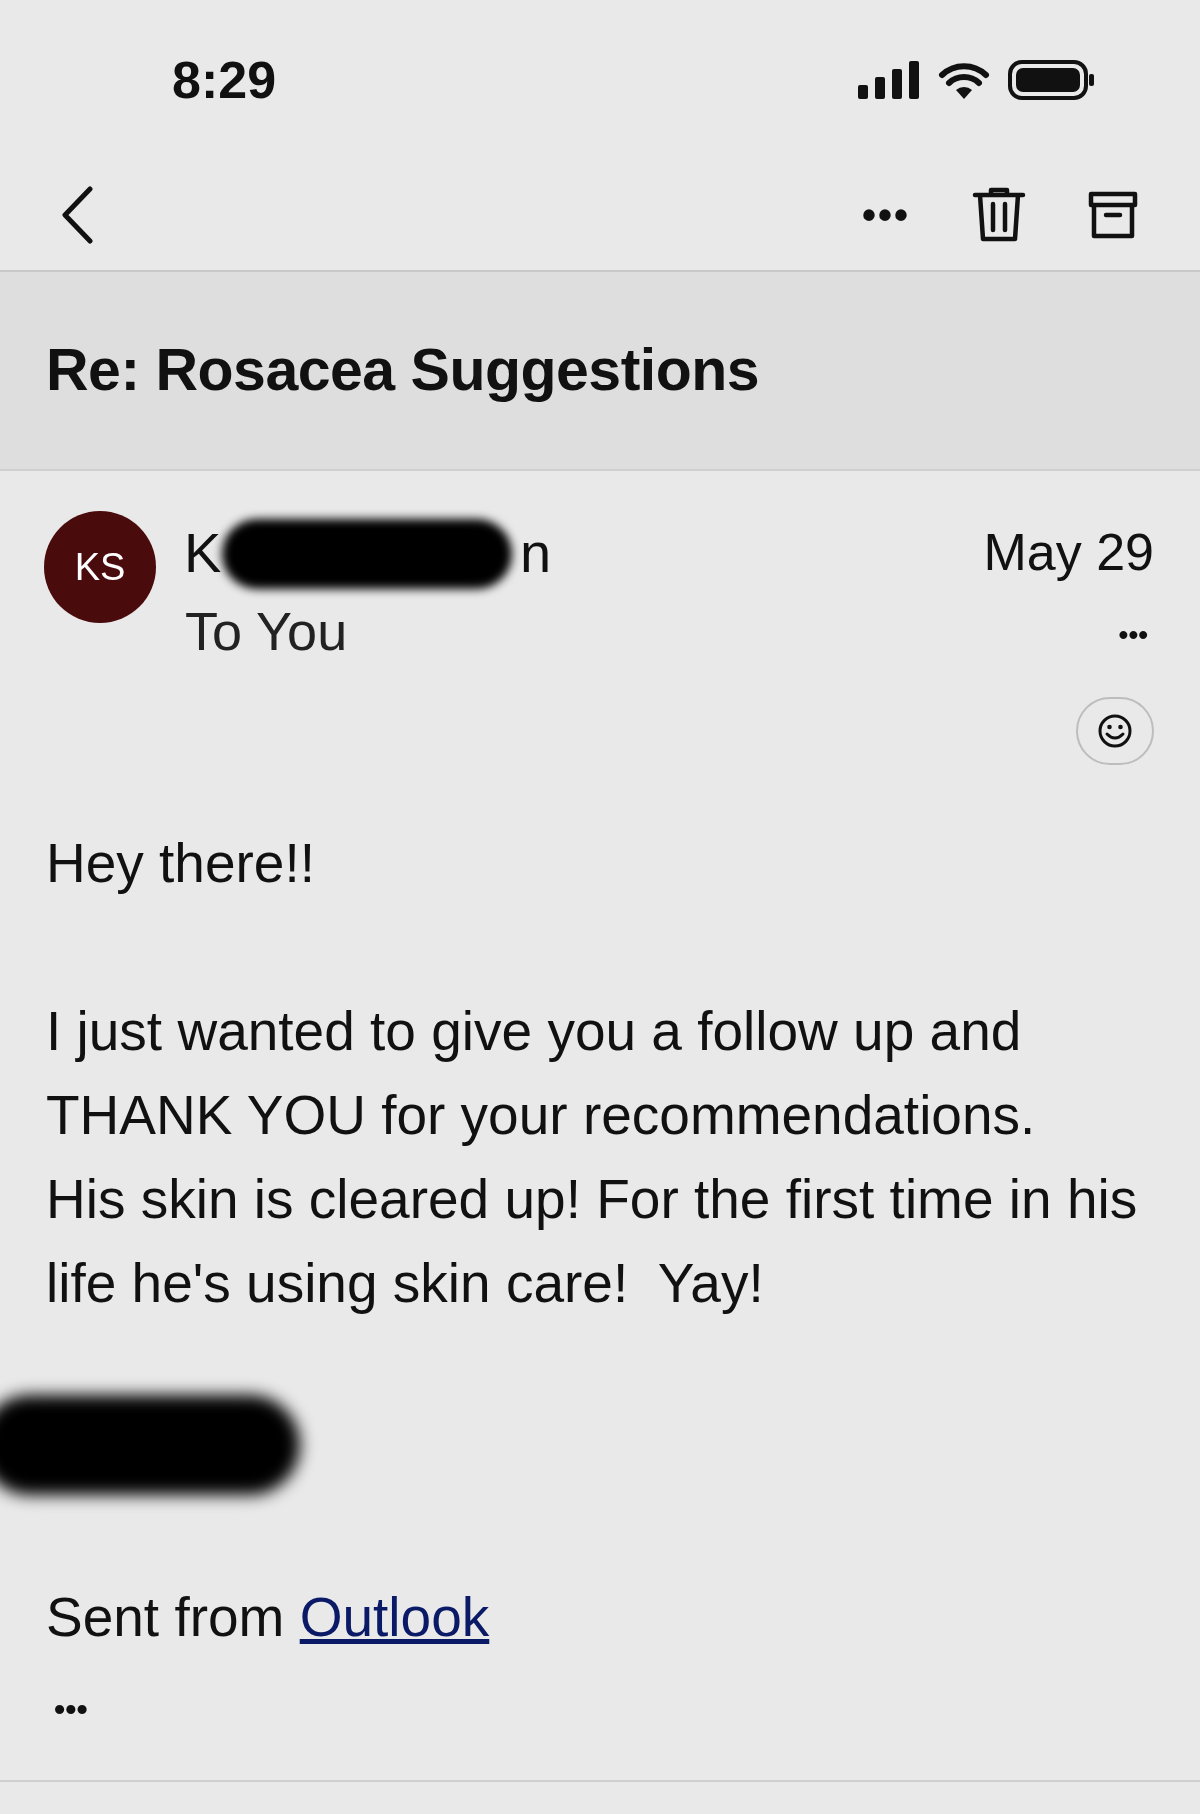 The width and height of the screenshot is (1200, 1814). I want to click on avatar: KS, so click(100, 567).